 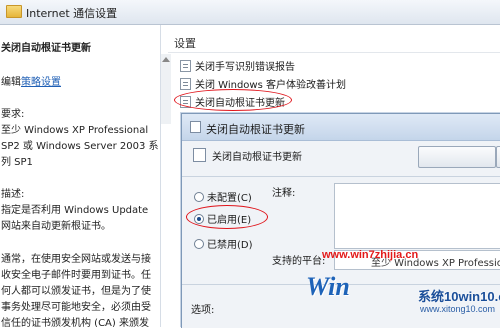 I want to click on note-textarea, so click(x=417, y=216).